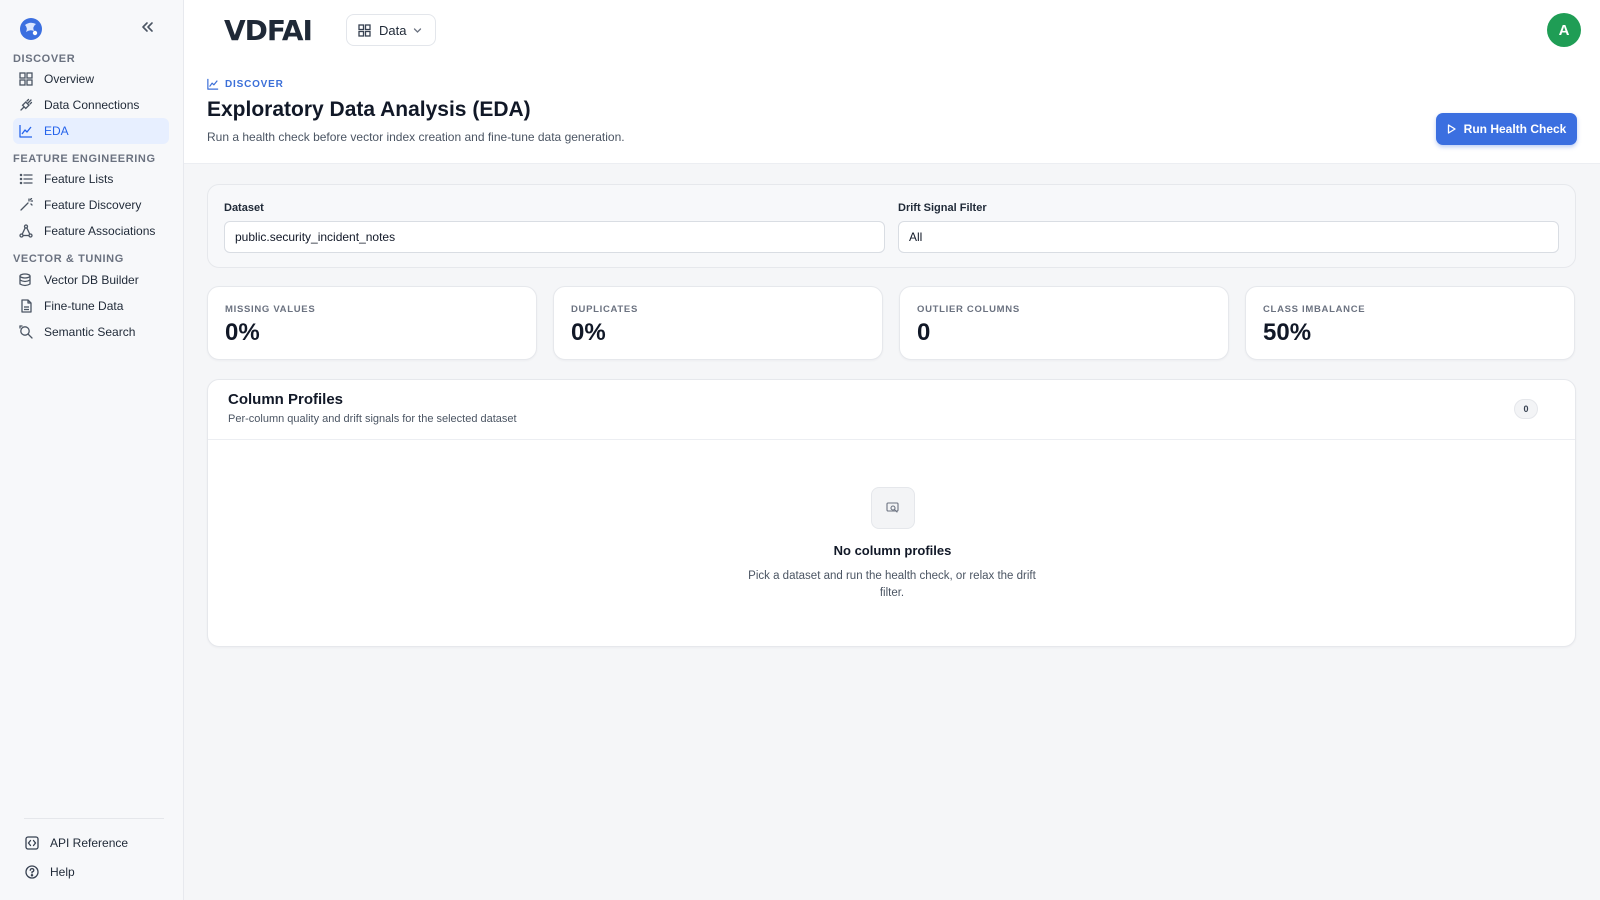 The image size is (1600, 900). I want to click on help-icon, so click(32, 872).